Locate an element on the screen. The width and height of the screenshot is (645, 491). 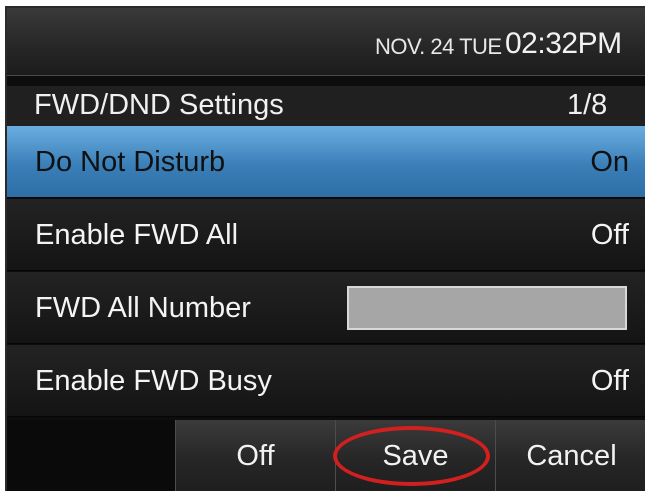
settings-header: FWD/DND Settings 1/8 is located at coordinates (326, 106).